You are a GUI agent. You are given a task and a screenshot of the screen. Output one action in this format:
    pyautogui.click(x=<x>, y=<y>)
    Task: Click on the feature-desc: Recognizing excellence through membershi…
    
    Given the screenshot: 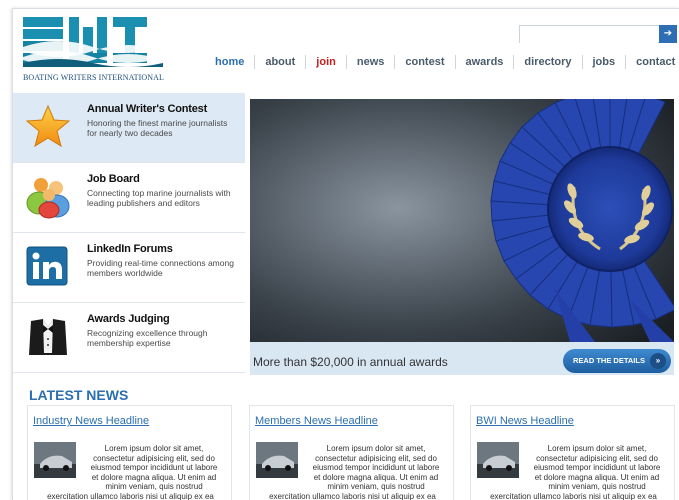 What is the action you would take?
    pyautogui.click(x=147, y=338)
    